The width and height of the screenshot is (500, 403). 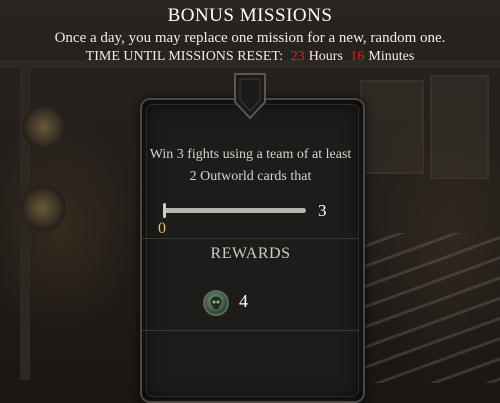 What do you see at coordinates (391, 56) in the screenshot?
I see `minutes-label: Minutes` at bounding box center [391, 56].